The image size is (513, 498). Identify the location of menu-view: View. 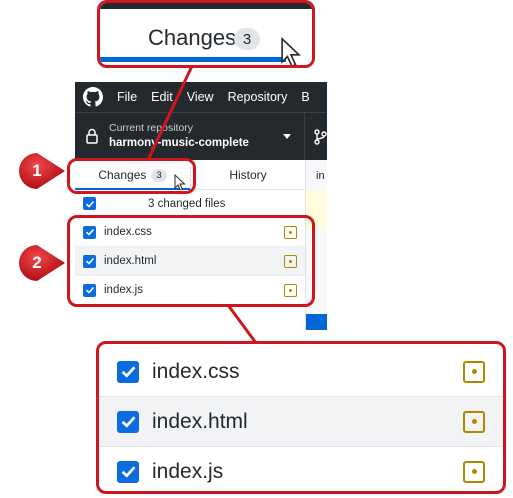
(200, 97).